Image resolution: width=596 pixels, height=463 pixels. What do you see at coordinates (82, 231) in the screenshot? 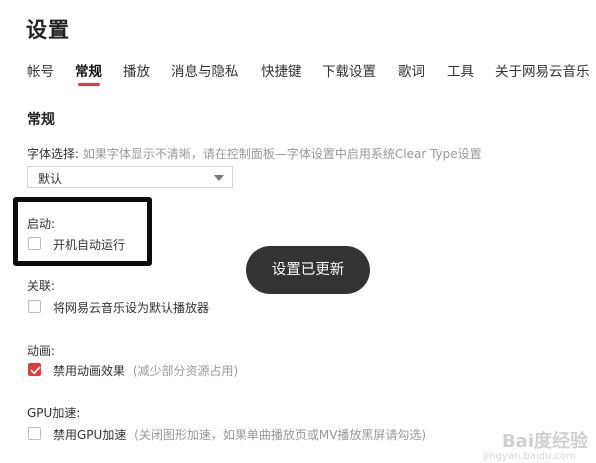
I see `annotation-highlight-box` at bounding box center [82, 231].